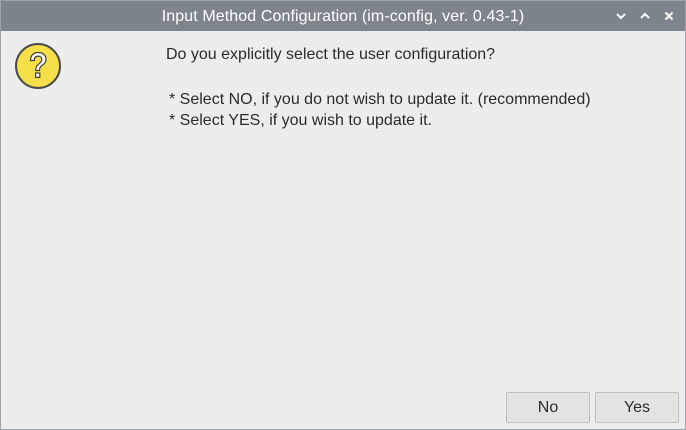  I want to click on window-controls, so click(645, 16).